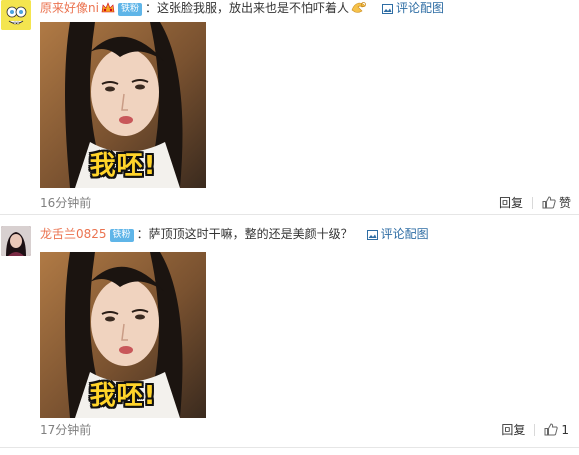  What do you see at coordinates (66, 430) in the screenshot?
I see `comment-timestamp: 17分钟前` at bounding box center [66, 430].